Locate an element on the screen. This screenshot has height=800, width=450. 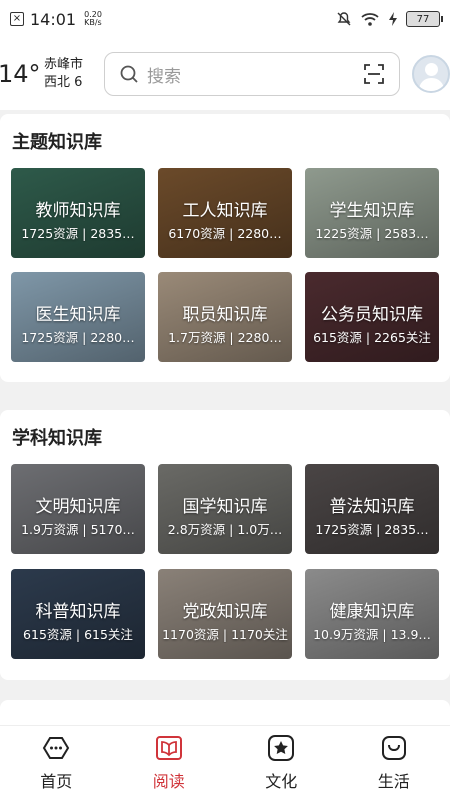
status-bar: × 14:01 0.20 KB/s 77 is located at coordinates (225, 19).